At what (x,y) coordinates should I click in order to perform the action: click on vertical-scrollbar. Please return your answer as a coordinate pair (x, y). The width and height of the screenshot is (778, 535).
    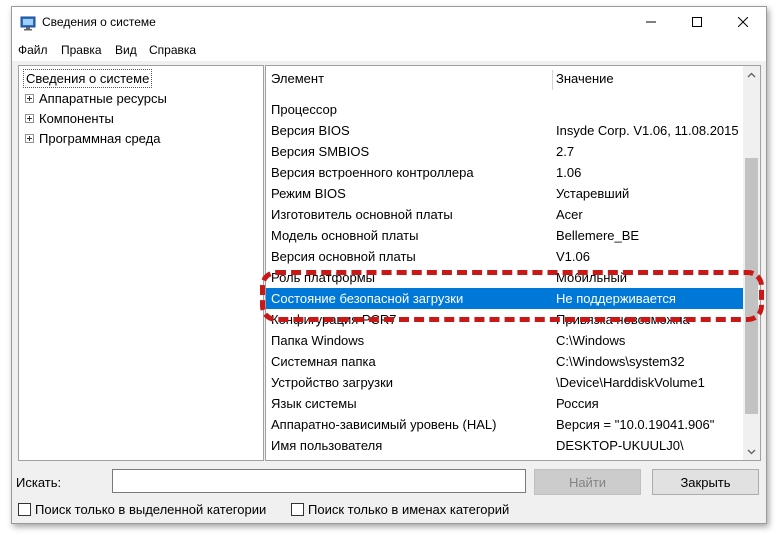
    Looking at the image, I should click on (751, 263).